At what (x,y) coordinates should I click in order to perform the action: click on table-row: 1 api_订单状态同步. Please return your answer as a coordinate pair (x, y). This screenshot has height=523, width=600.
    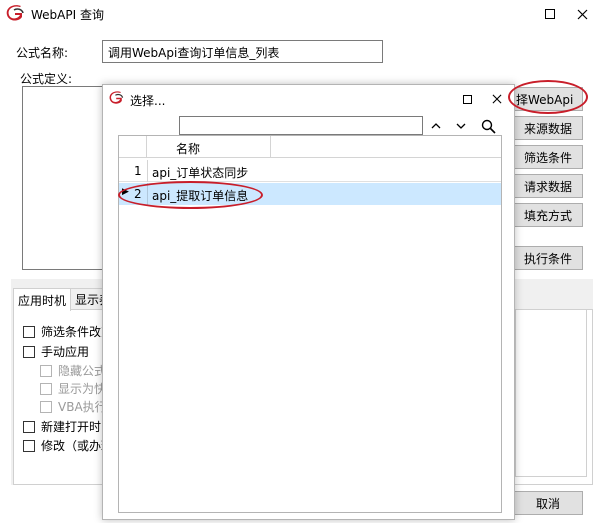
    Looking at the image, I should click on (310, 171).